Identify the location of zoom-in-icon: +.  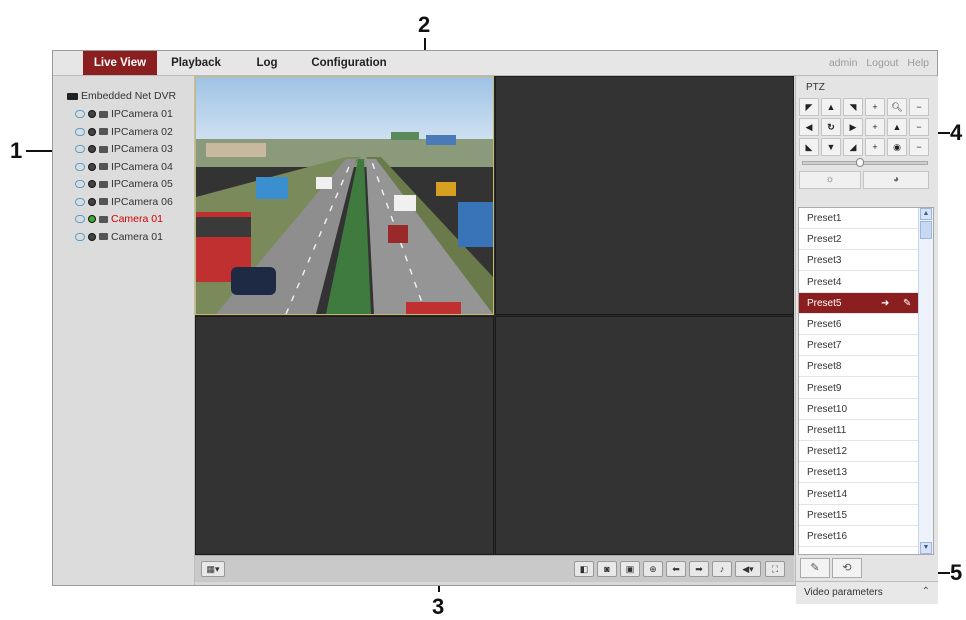
(875, 107).